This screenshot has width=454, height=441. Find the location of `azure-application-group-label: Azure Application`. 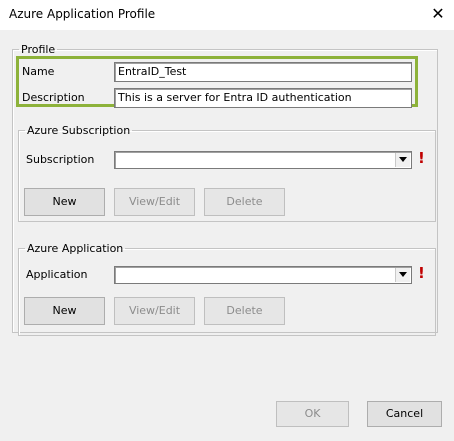

azure-application-group-label: Azure Application is located at coordinates (75, 248).